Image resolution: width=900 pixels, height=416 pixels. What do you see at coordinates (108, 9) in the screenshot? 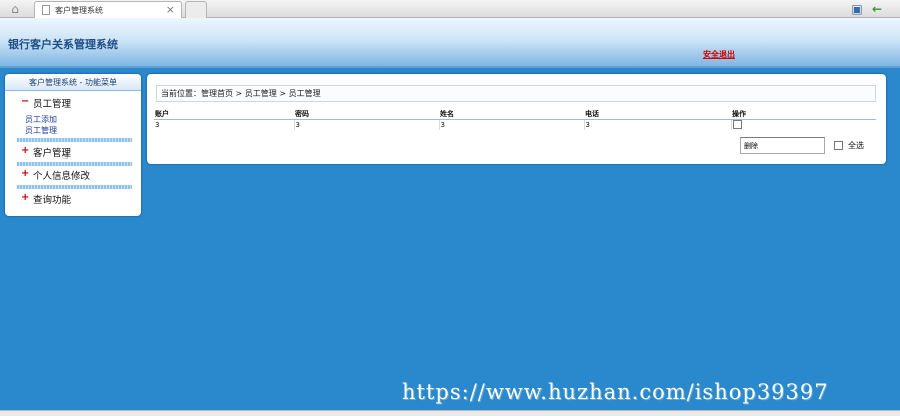
I see `browser-tab: 客户管理系统 ×` at bounding box center [108, 9].